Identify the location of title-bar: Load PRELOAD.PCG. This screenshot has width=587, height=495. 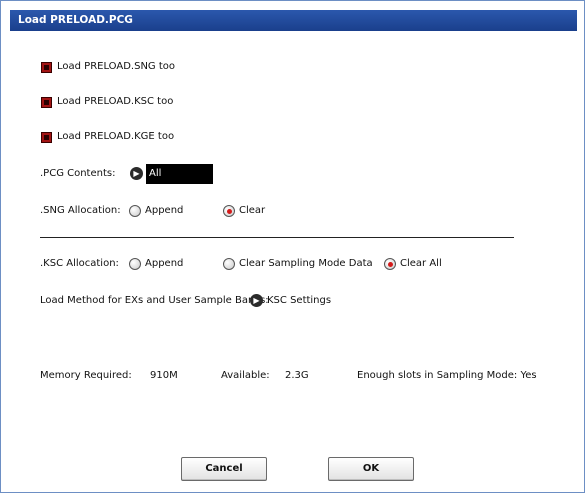
(293, 20).